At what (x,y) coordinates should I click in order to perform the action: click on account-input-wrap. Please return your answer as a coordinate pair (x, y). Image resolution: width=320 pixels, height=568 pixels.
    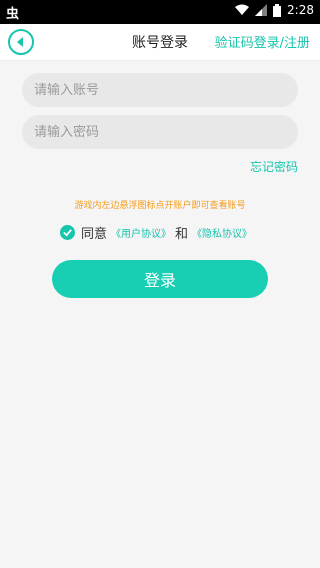
    Looking at the image, I should click on (160, 90).